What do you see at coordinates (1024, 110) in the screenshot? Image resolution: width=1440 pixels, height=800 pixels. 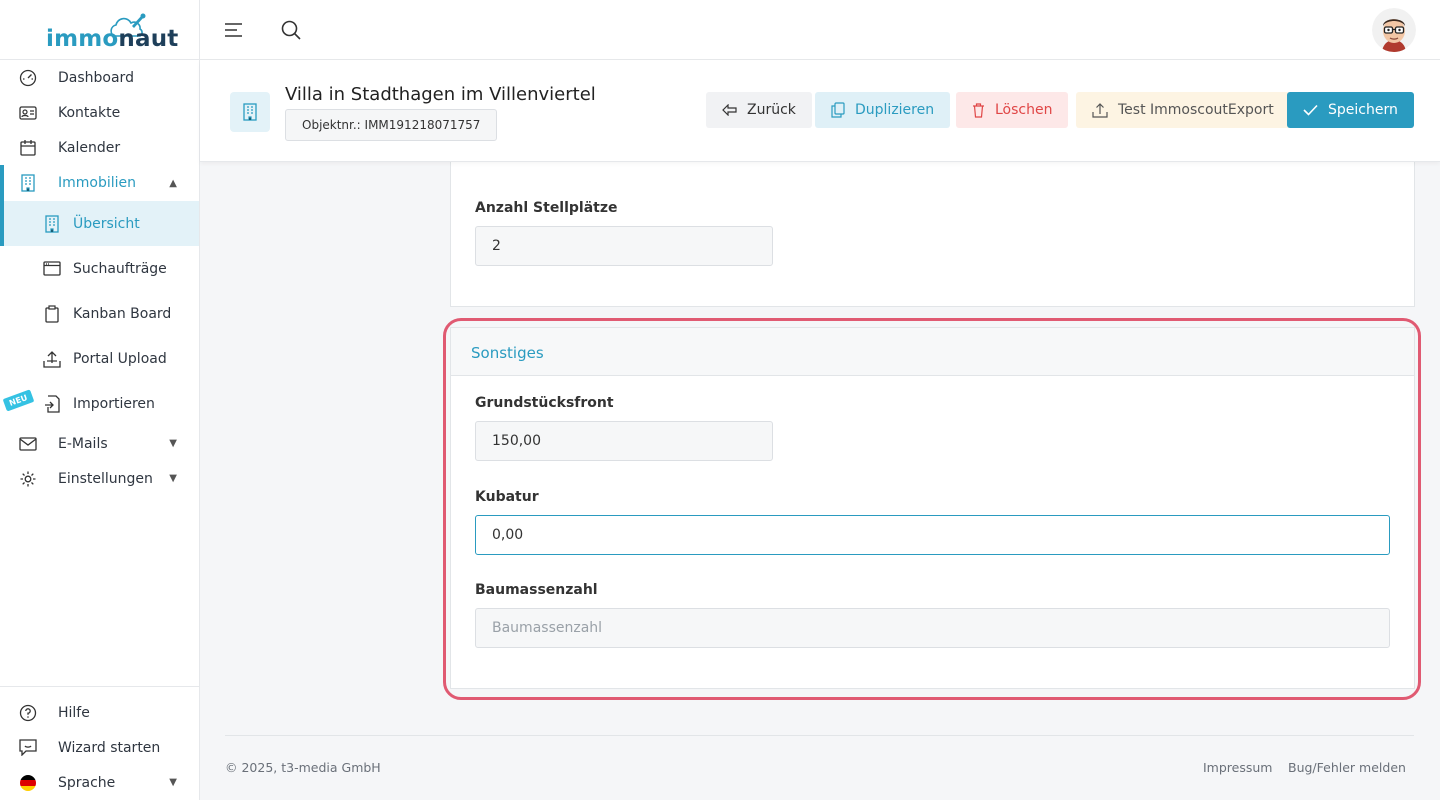 I see `delete-button-label: Löschen` at bounding box center [1024, 110].